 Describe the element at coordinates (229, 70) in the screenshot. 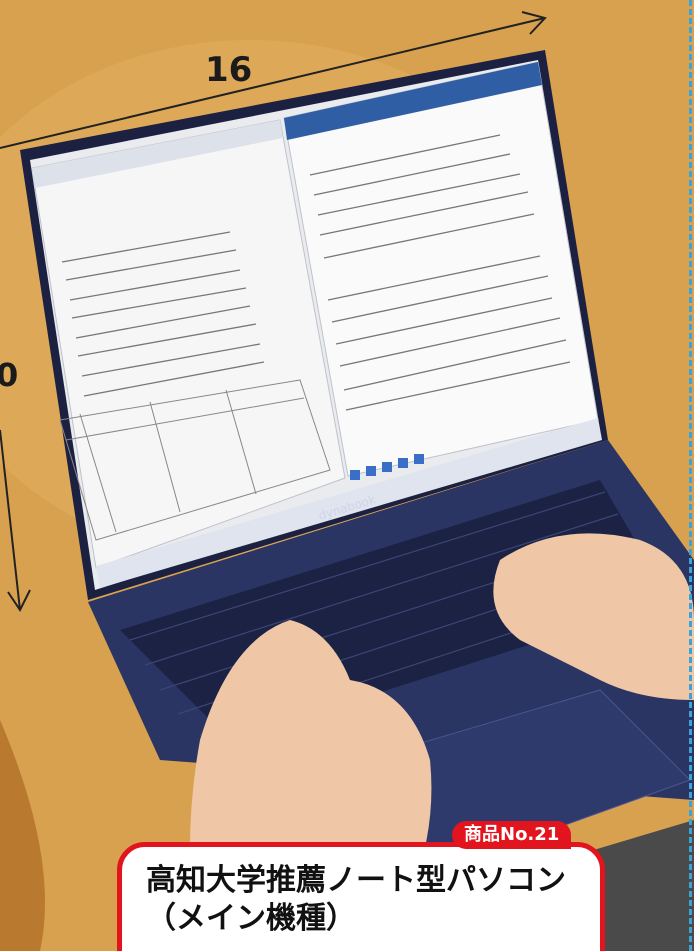

I see `width-measurement-label: 16` at that location.